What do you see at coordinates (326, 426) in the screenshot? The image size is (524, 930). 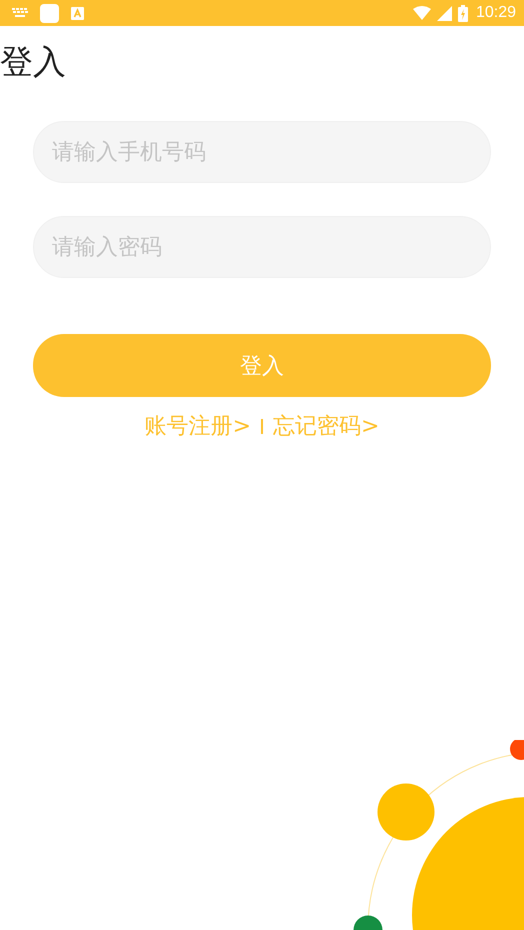 I see `forgot-password-link: 忘记密码>` at bounding box center [326, 426].